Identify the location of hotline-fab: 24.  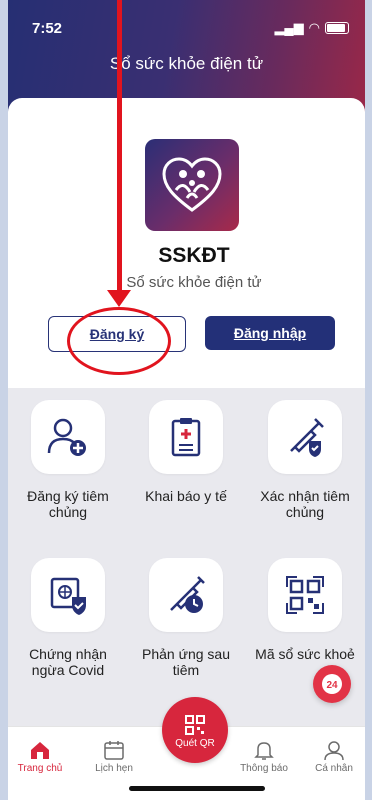
(332, 684).